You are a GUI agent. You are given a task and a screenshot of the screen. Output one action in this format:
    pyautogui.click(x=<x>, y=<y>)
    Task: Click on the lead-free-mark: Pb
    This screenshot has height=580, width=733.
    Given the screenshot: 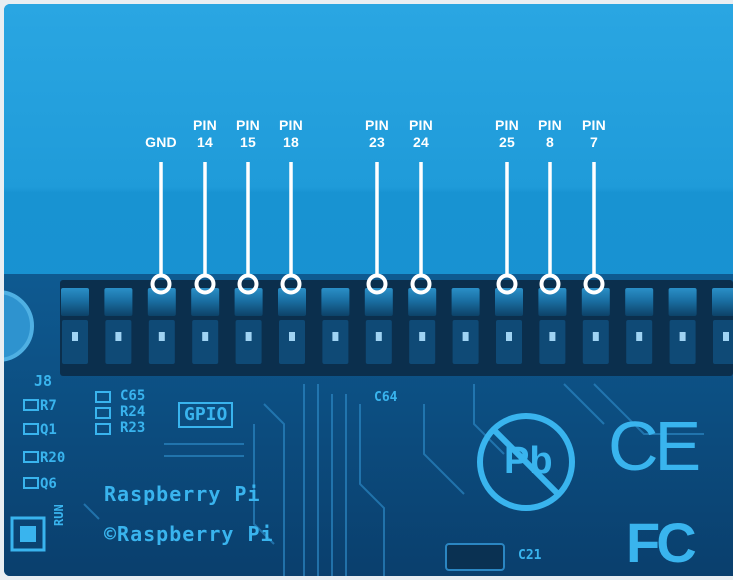 What is the action you would take?
    pyautogui.click(x=528, y=461)
    